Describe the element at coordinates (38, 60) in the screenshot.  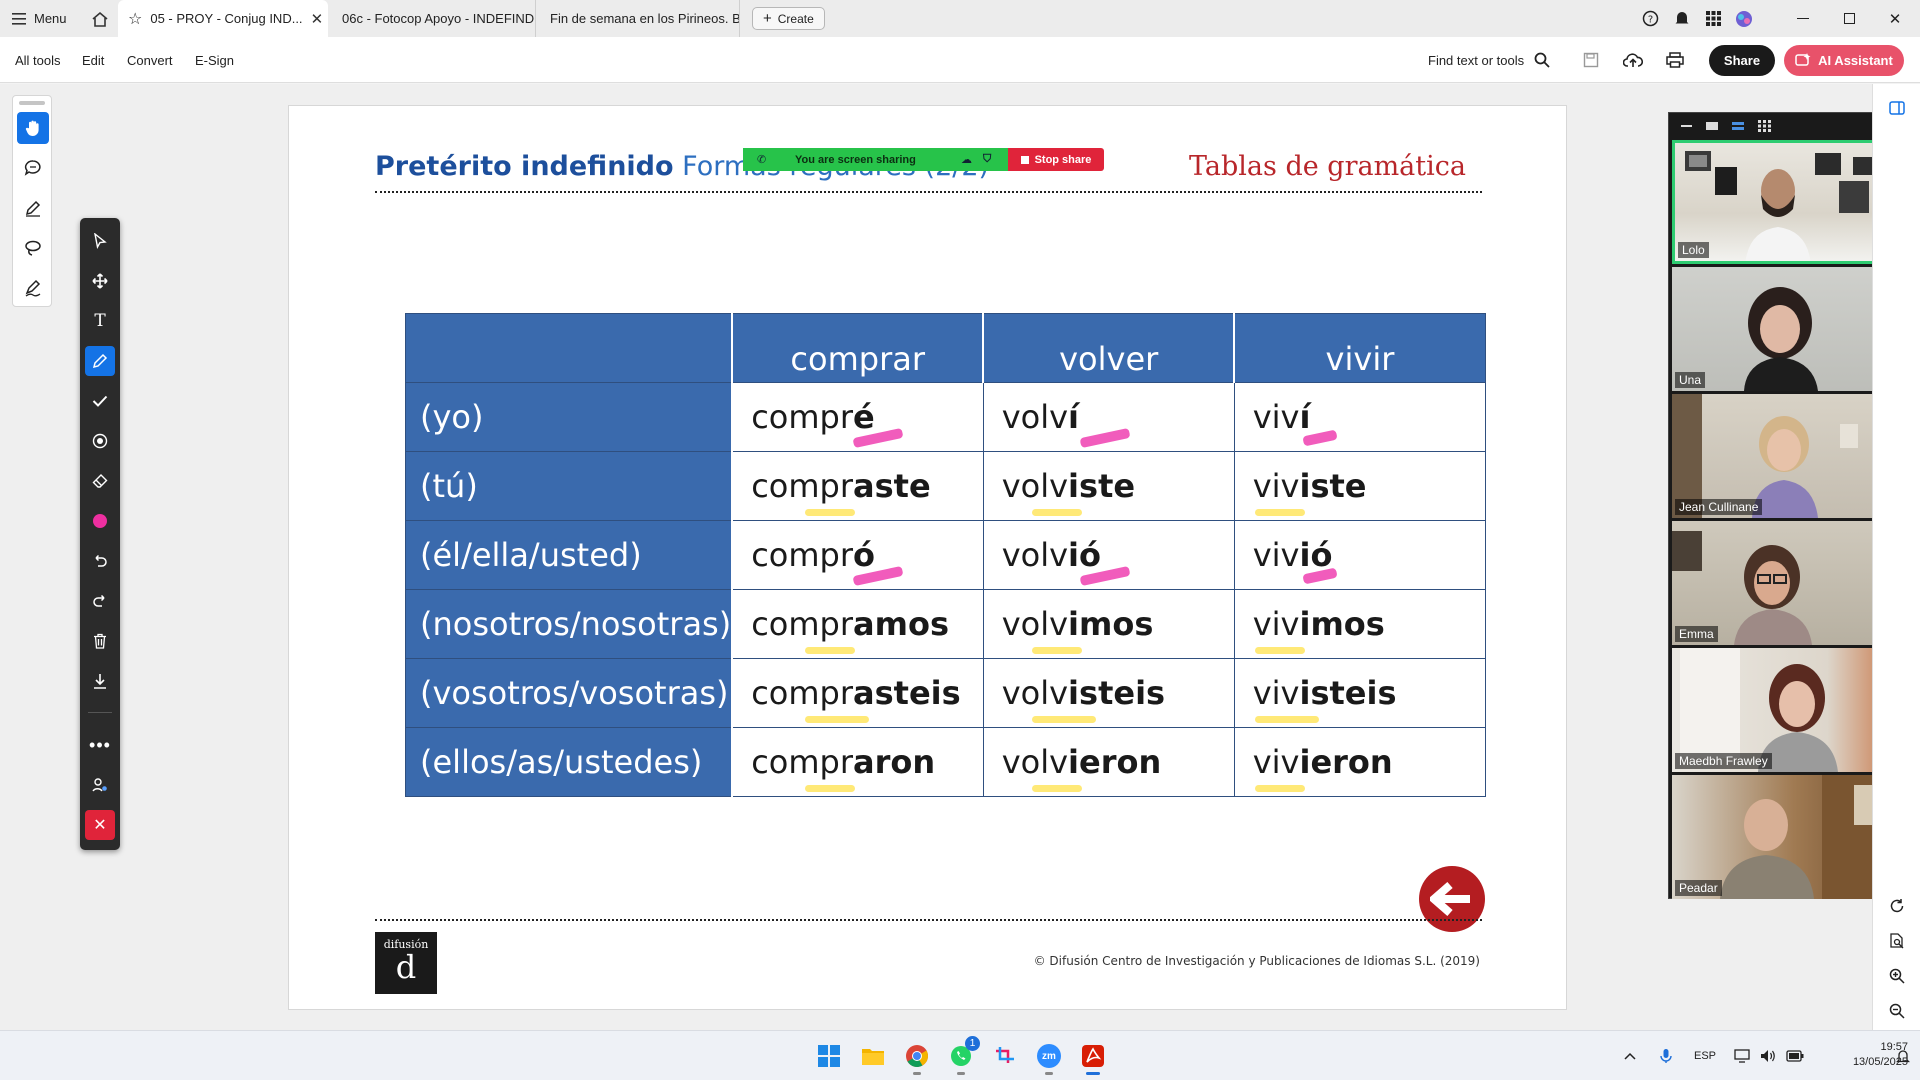
I see `all-tools-menu: All tools` at that location.